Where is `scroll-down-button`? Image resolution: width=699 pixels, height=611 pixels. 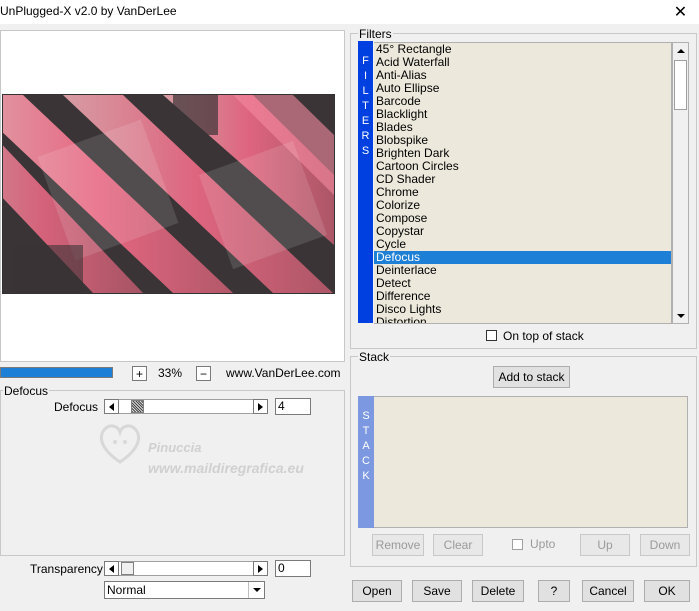 scroll-down-button is located at coordinates (680, 315).